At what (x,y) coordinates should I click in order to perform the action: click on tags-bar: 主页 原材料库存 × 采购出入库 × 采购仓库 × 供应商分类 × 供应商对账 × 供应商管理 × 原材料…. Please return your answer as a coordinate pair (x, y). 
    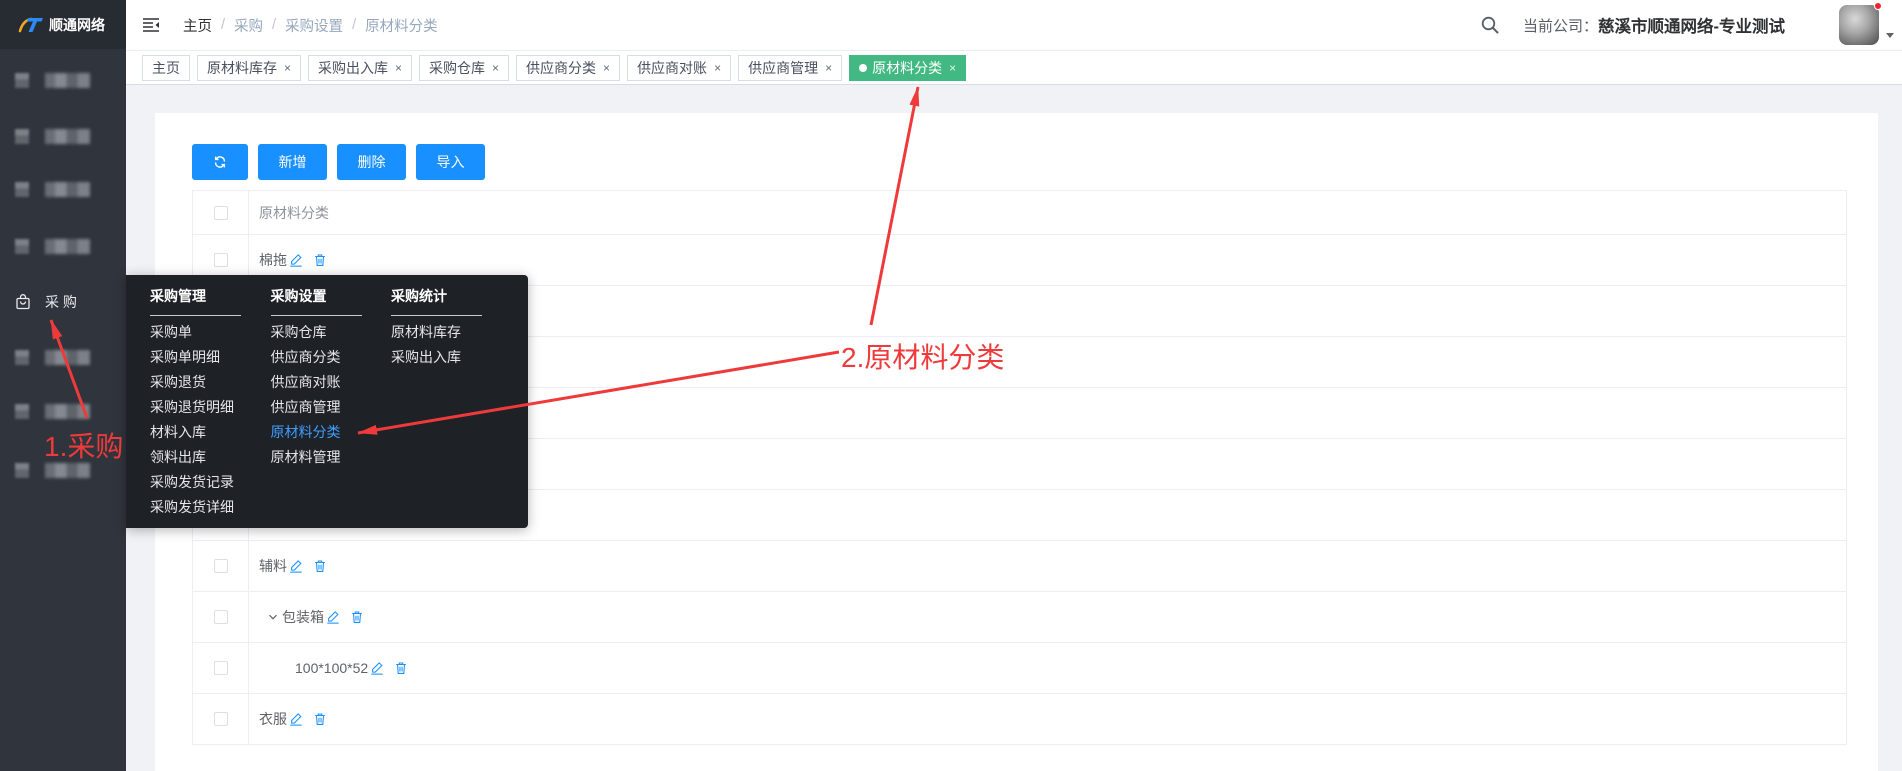
    Looking at the image, I should click on (1014, 68).